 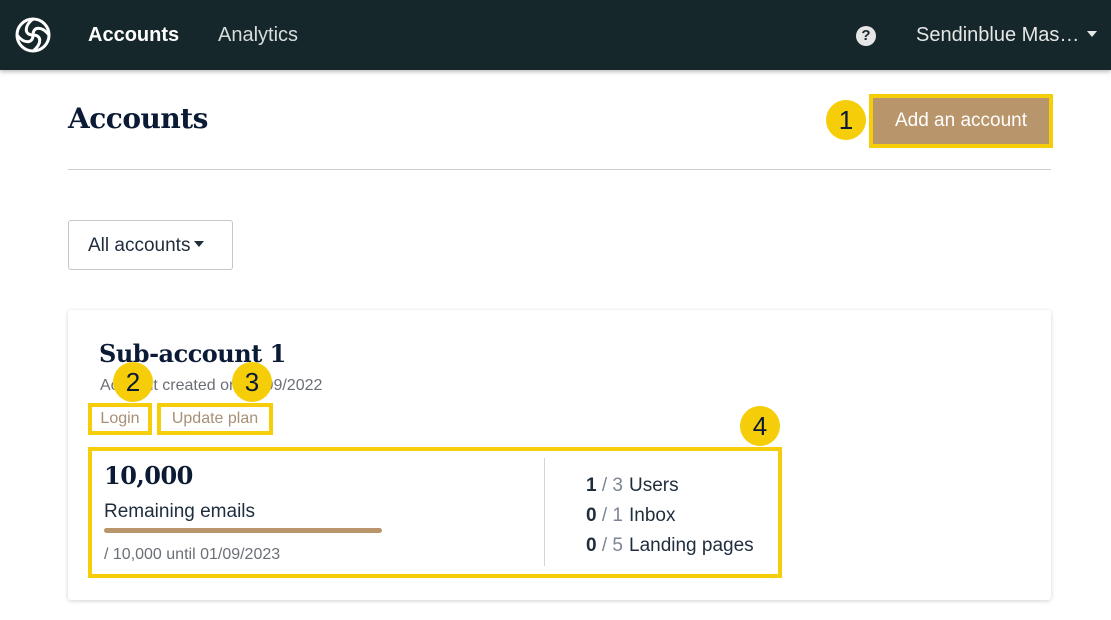 What do you see at coordinates (691, 545) in the screenshot?
I see `landing-pages-label: Landing pages` at bounding box center [691, 545].